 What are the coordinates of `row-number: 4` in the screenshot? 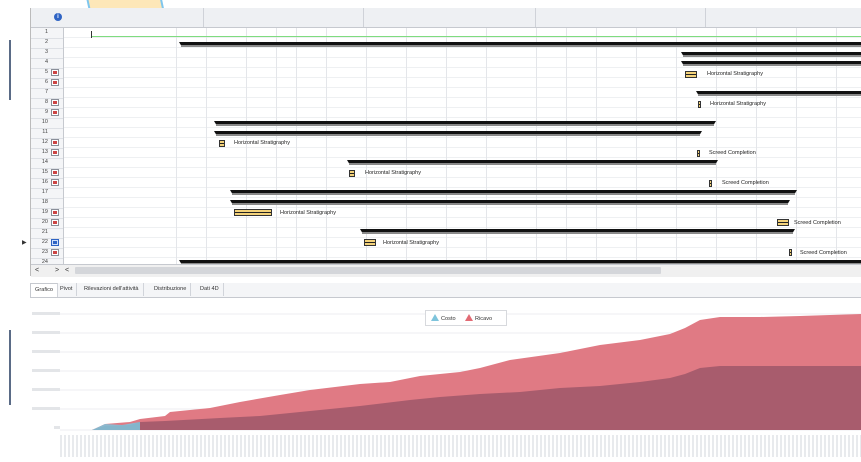 It's located at (46, 62).